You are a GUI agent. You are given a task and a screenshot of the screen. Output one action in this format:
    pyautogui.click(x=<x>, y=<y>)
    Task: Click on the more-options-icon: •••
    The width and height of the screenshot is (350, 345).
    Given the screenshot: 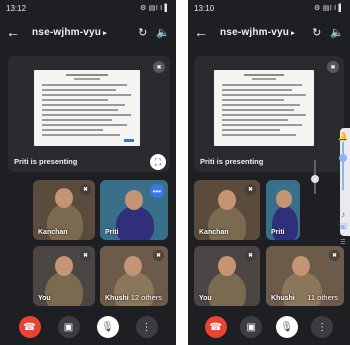 What is the action you would take?
    pyautogui.click(x=157, y=191)
    